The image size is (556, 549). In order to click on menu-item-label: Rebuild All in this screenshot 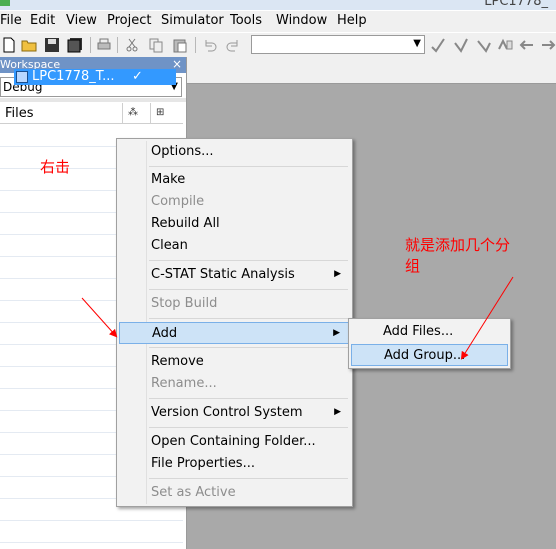, I will do `click(185, 223)`.